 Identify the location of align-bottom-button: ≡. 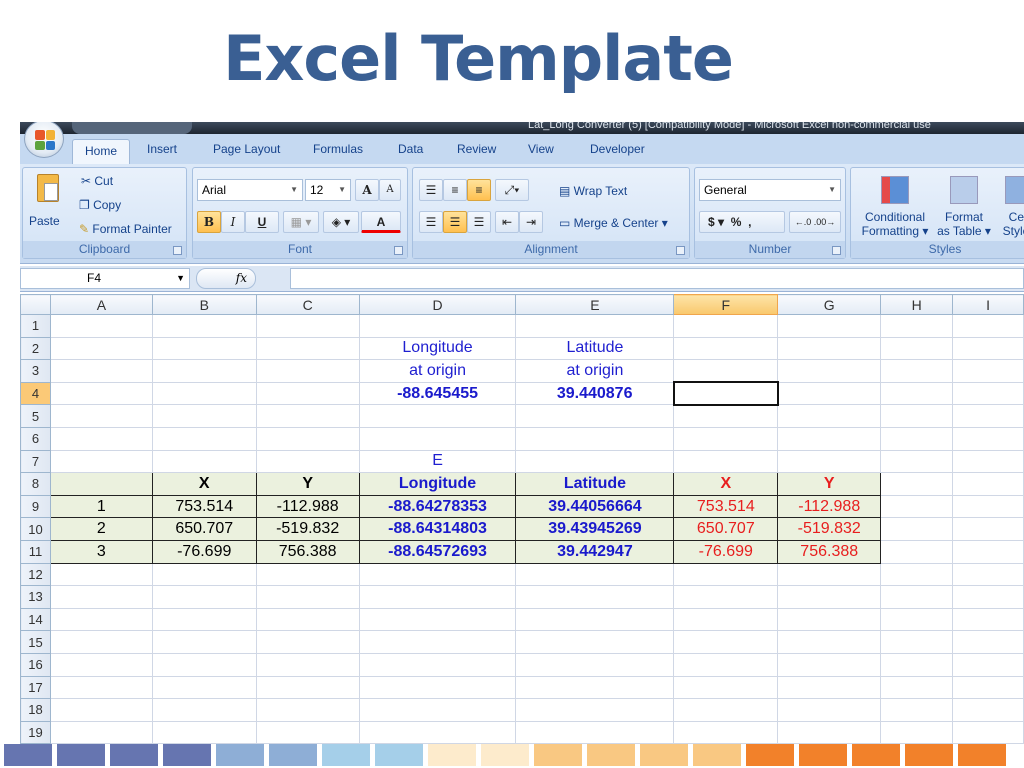
(479, 190).